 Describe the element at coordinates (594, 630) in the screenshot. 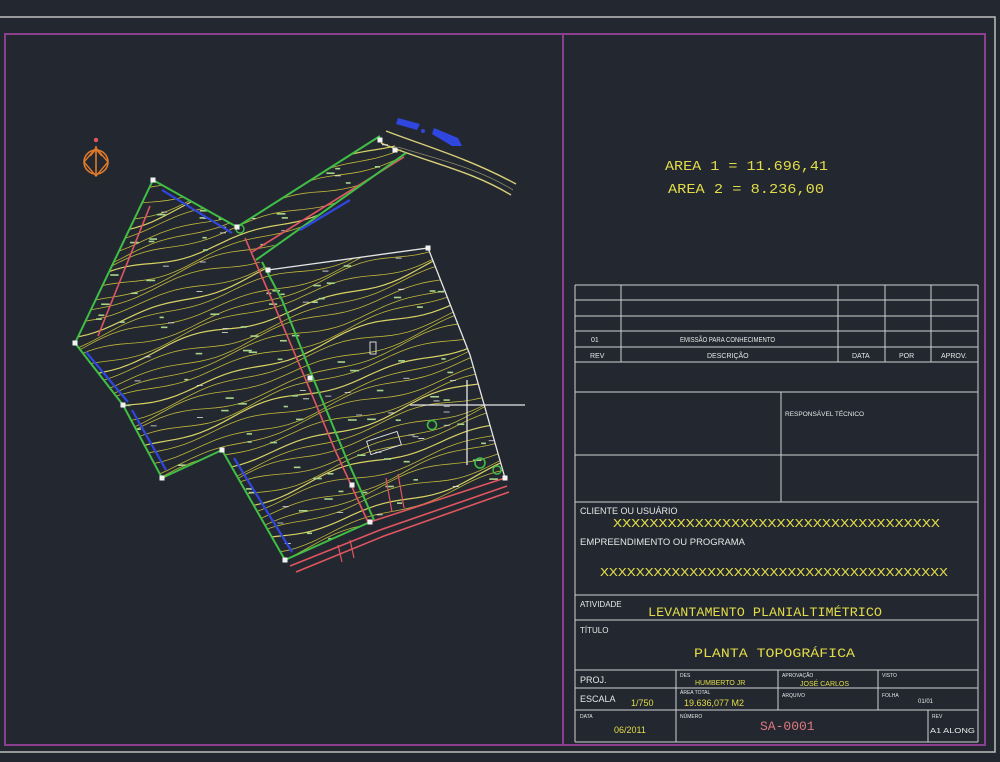

I see `title-label: TÍTULO` at that location.